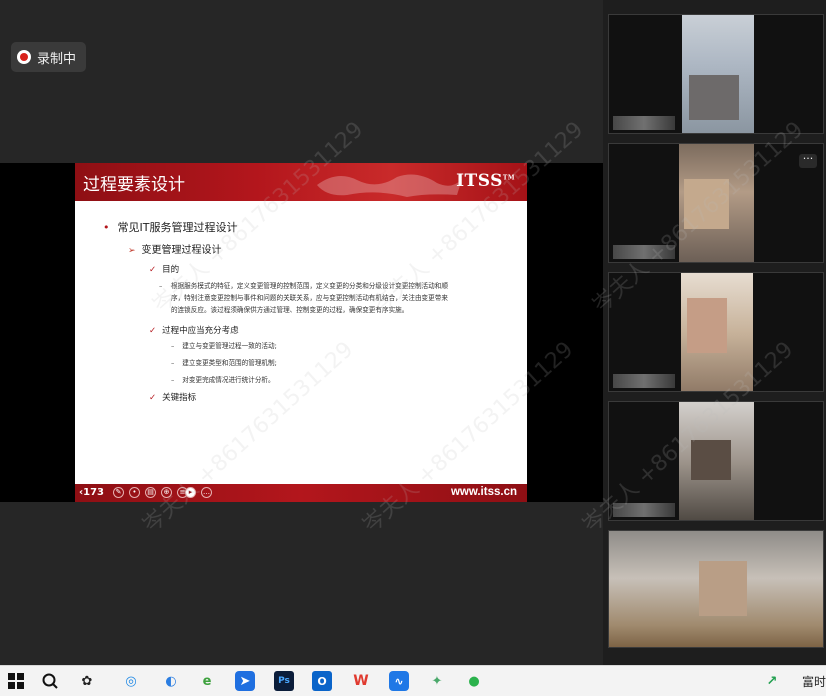  Describe the element at coordinates (118, 492) in the screenshot. I see `pen-icon: ✎` at that location.